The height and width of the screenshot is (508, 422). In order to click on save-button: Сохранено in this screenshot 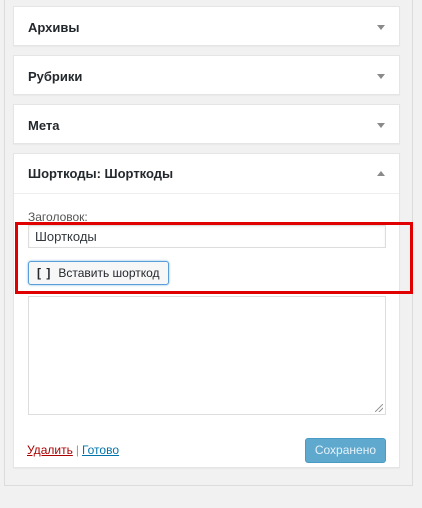, I will do `click(345, 450)`.